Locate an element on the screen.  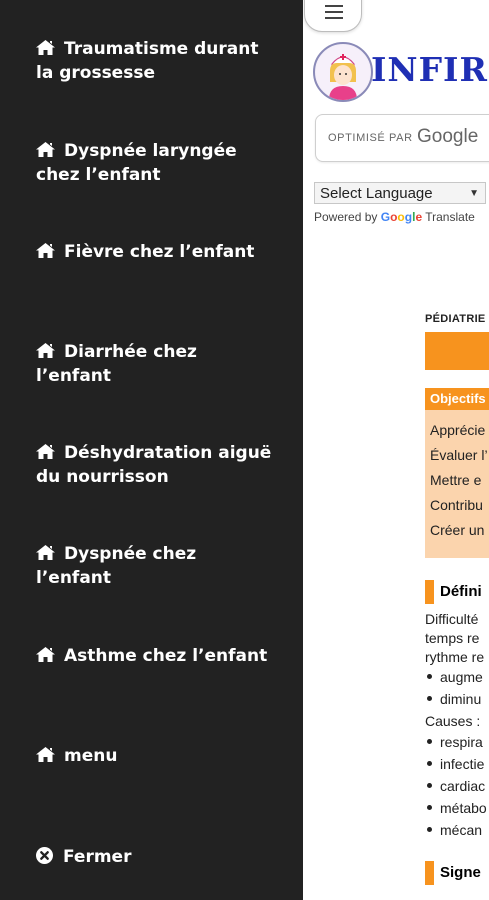
causes-label: Causes : is located at coordinates (453, 721).